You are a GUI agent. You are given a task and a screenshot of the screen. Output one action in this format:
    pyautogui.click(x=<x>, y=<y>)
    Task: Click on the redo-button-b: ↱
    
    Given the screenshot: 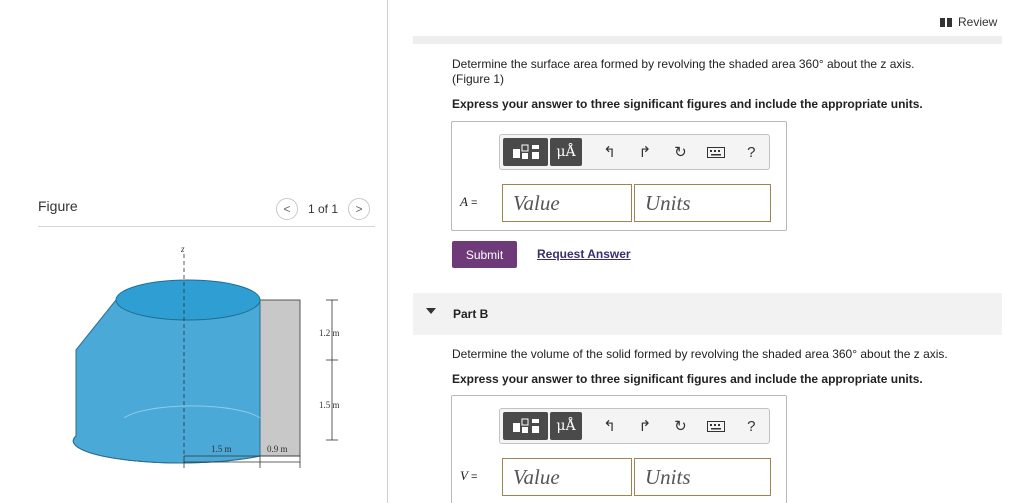 What is the action you would take?
    pyautogui.click(x=644, y=426)
    